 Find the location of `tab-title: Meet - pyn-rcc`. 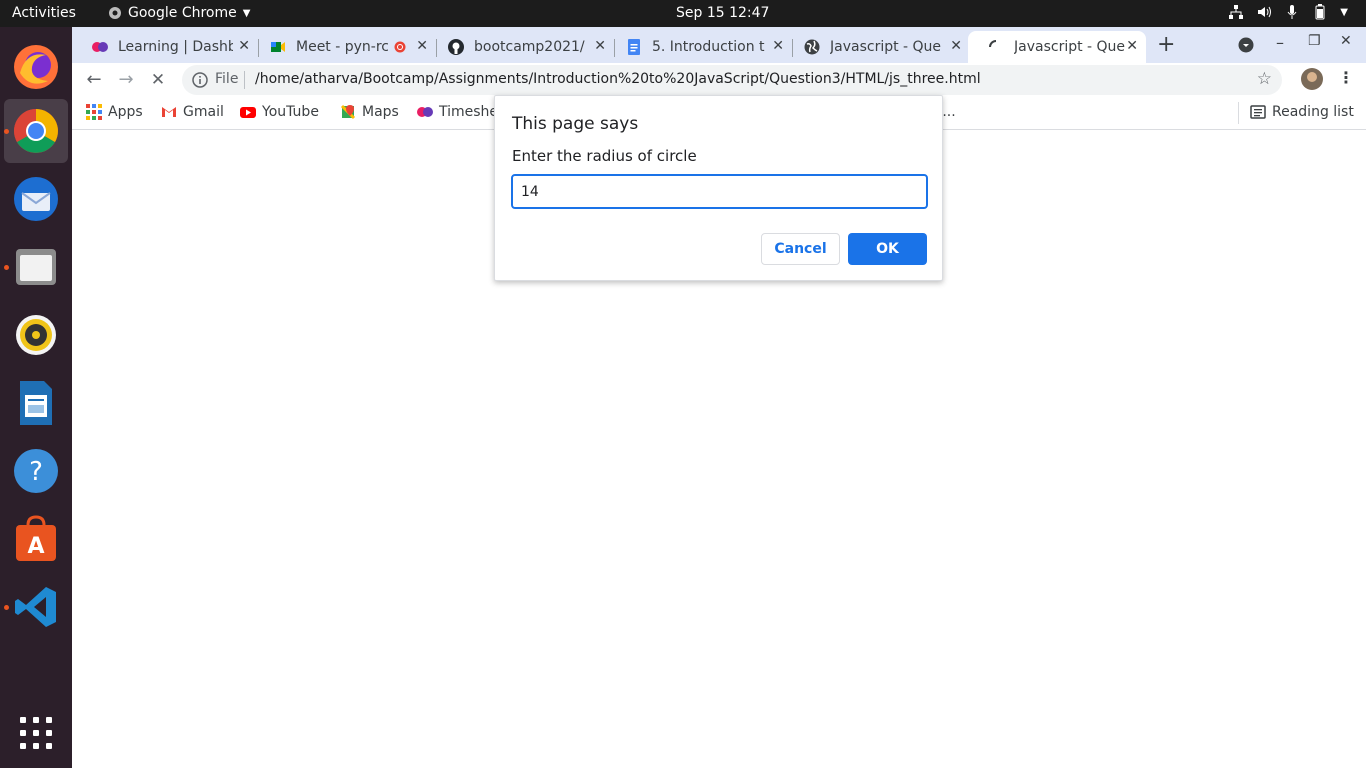

tab-title: Meet - pyn-rcc is located at coordinates (342, 47).